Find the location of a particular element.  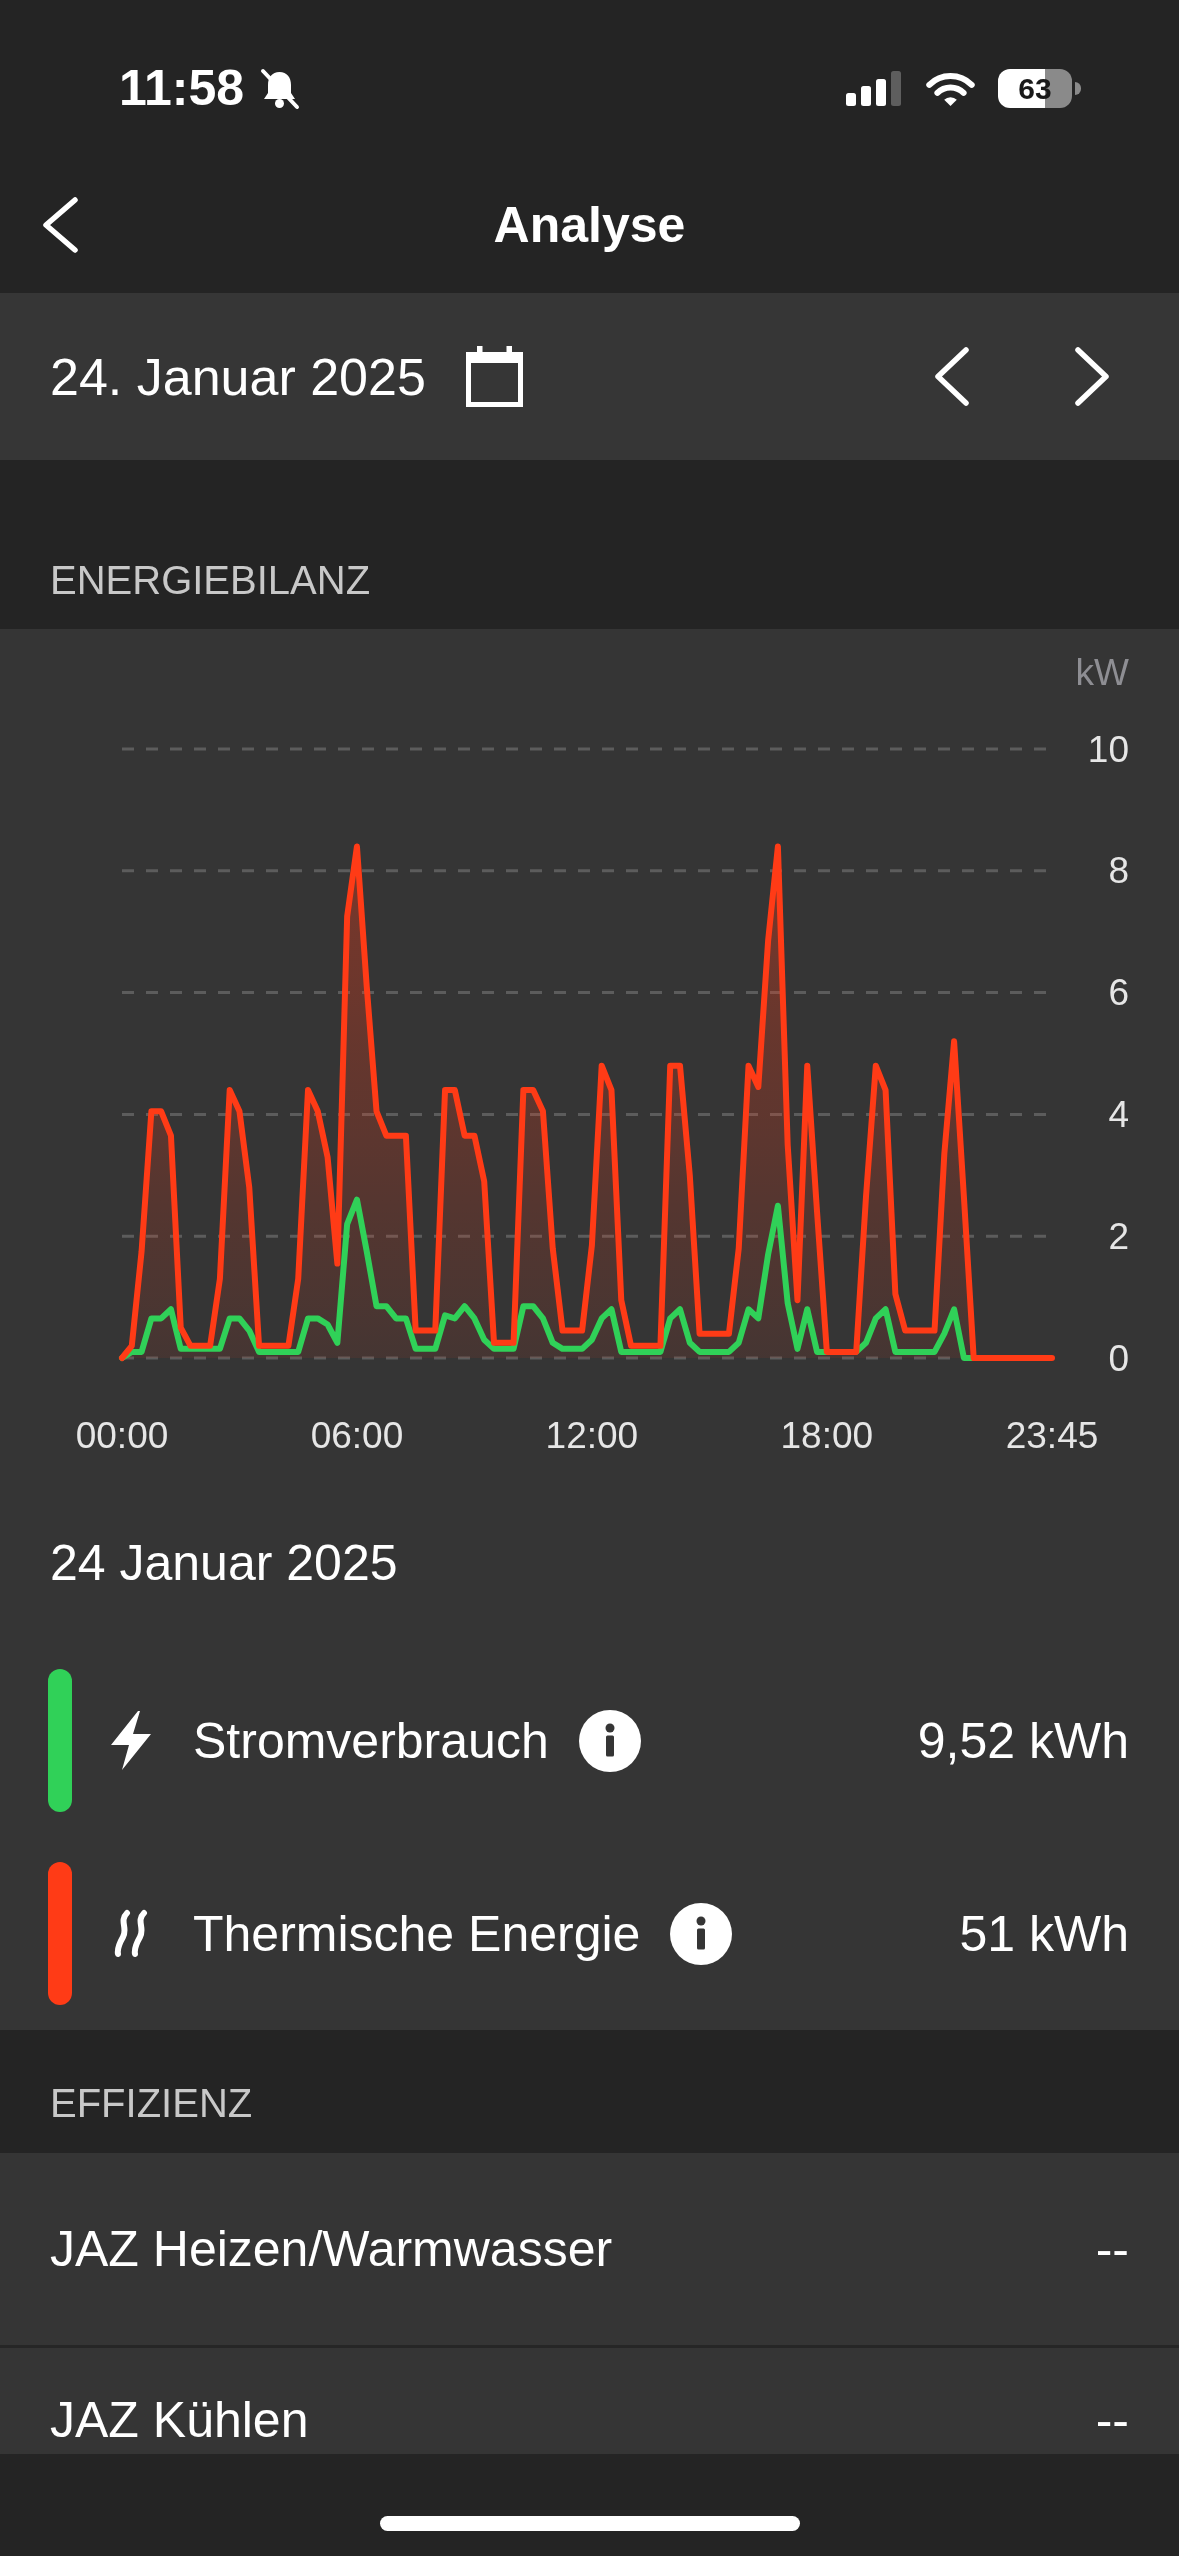

y-axis-unit: kW is located at coordinates (1102, 672).